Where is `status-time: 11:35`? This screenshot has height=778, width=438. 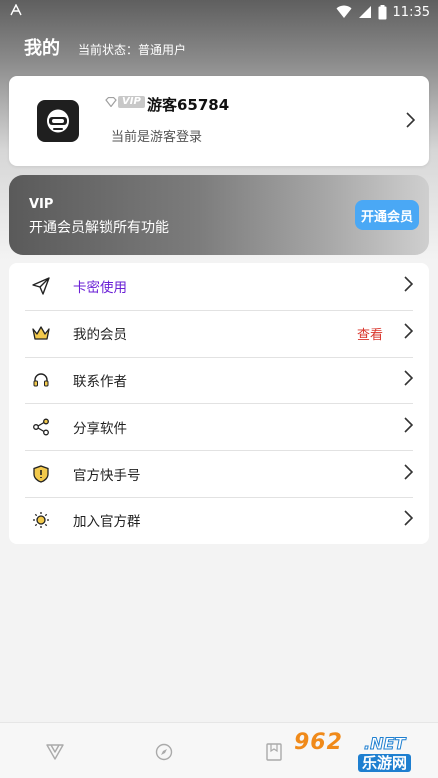 status-time: 11:35 is located at coordinates (411, 12).